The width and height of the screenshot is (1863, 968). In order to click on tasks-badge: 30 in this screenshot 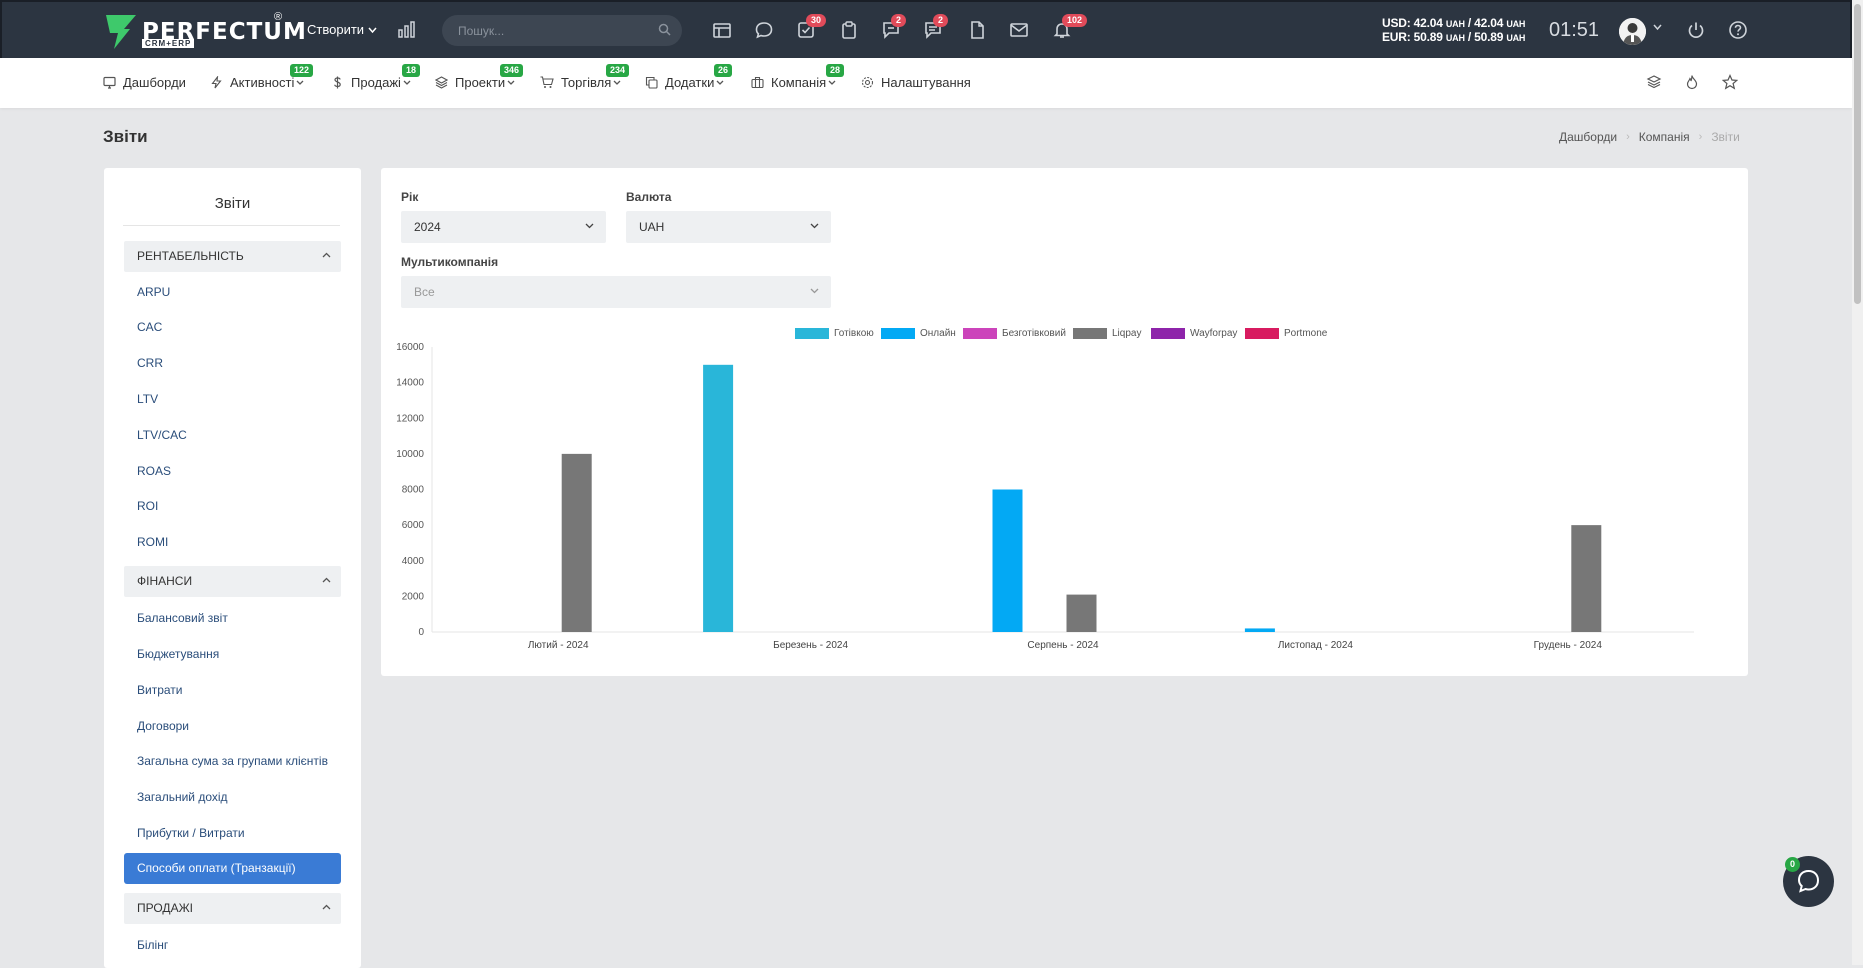, I will do `click(816, 20)`.